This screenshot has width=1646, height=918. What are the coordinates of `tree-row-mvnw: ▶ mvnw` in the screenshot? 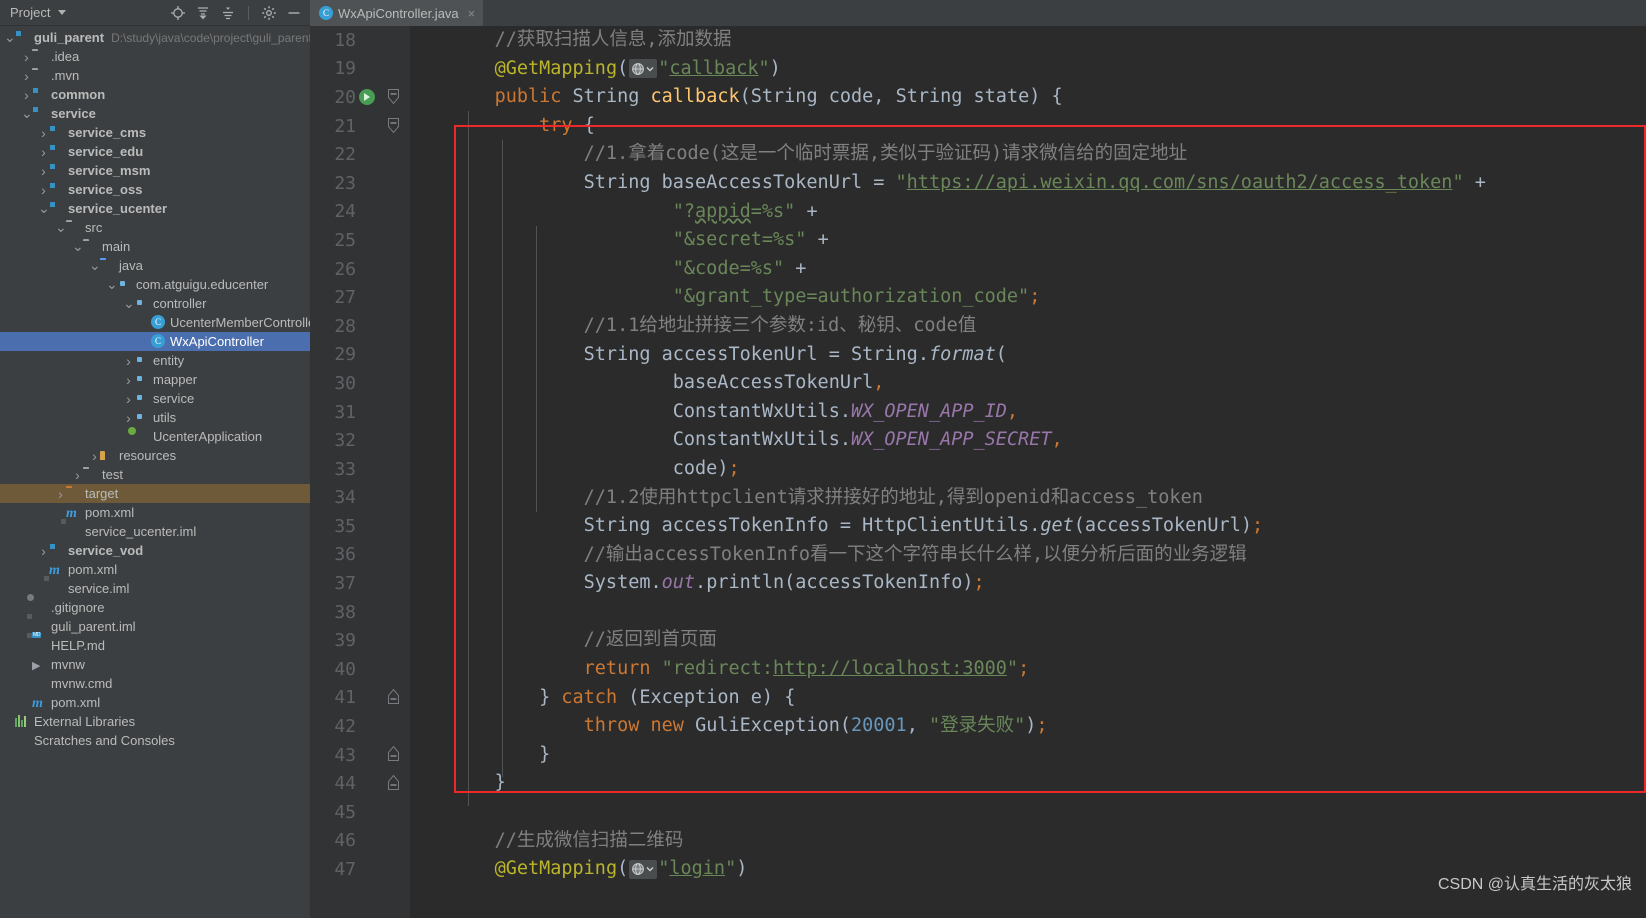 It's located at (155, 664).